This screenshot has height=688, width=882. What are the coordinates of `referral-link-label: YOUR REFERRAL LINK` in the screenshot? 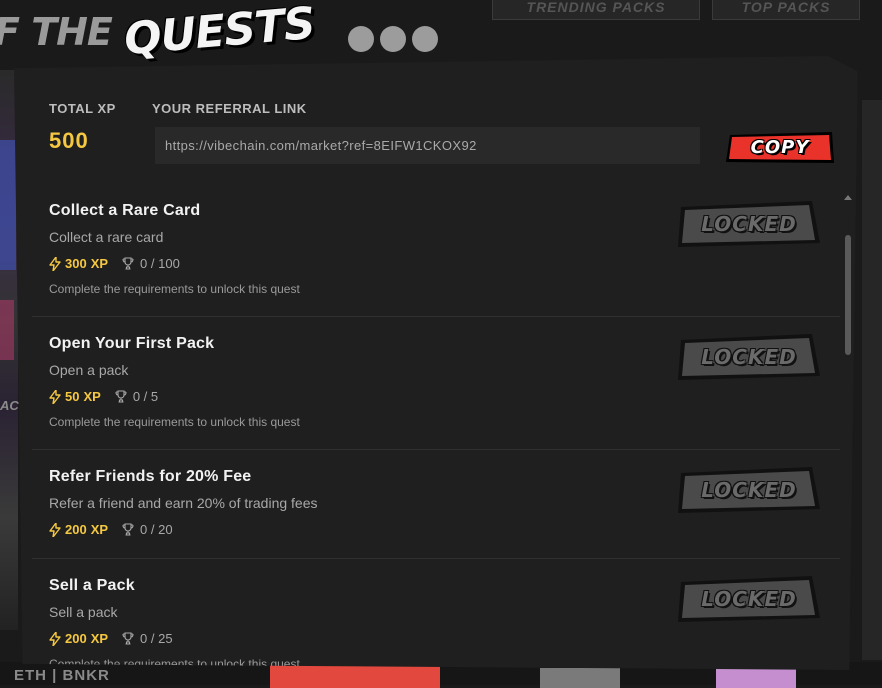 It's located at (229, 108).